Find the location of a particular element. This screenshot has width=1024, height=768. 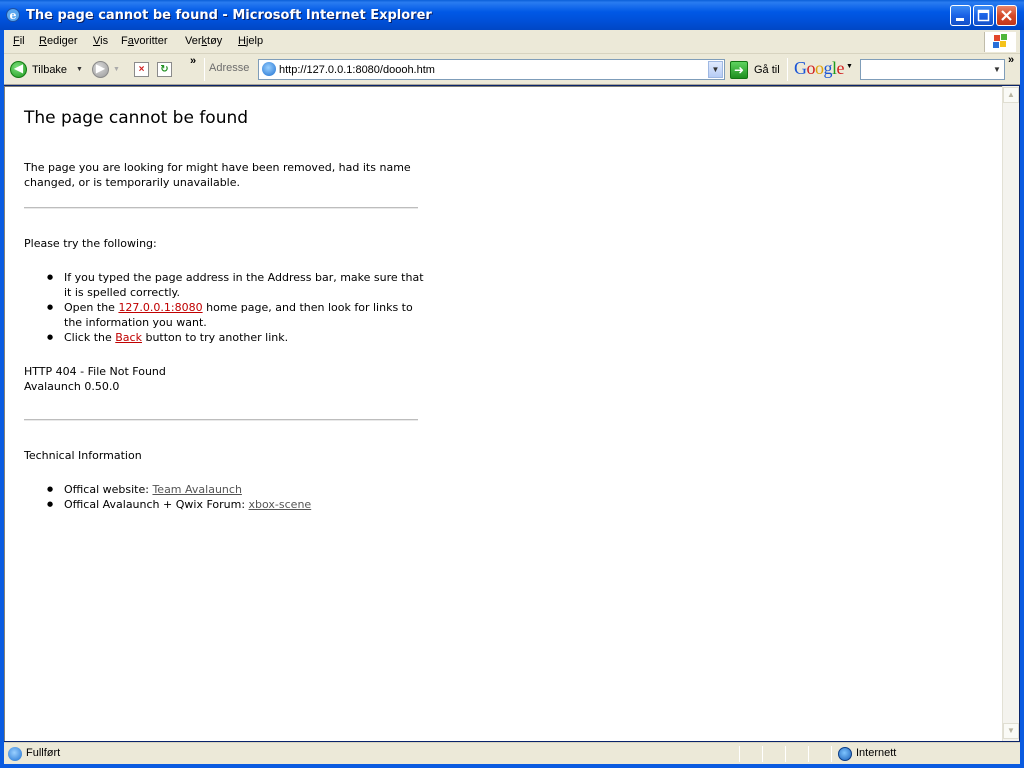

back-history-dropdown: ▼ is located at coordinates (77, 69).